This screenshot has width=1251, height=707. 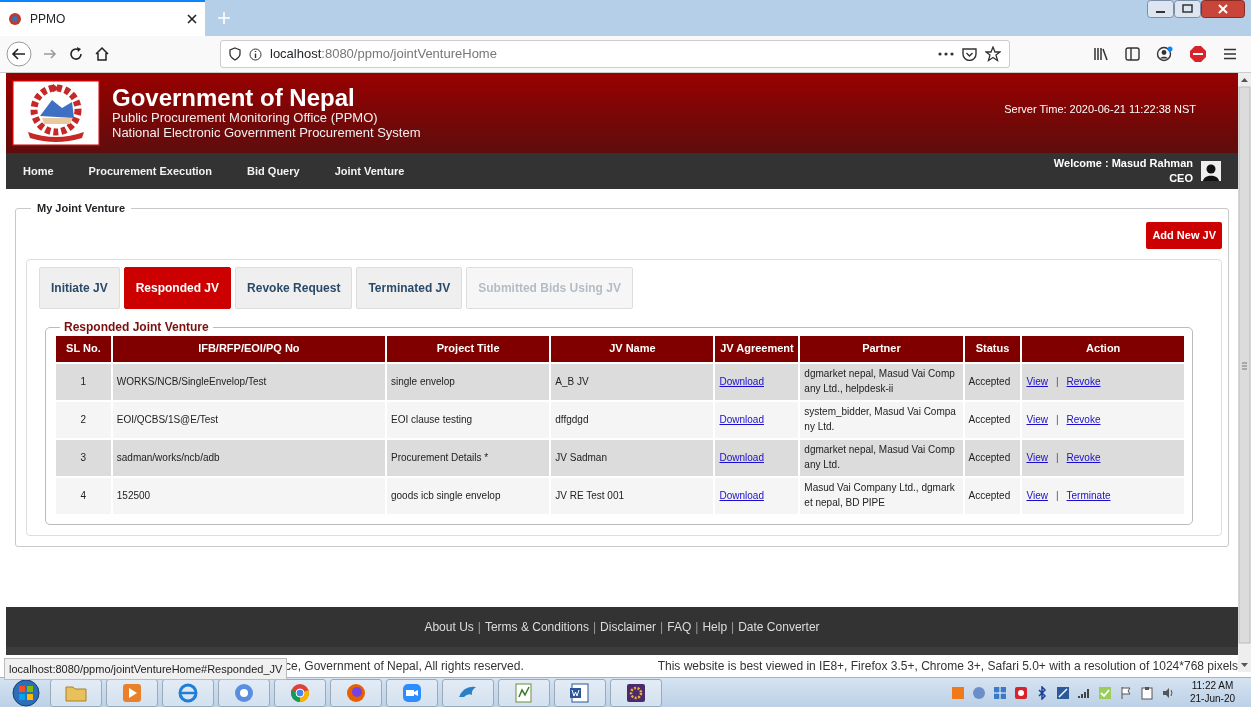 I want to click on footer-link: Disclaimer, so click(x=628, y=627).